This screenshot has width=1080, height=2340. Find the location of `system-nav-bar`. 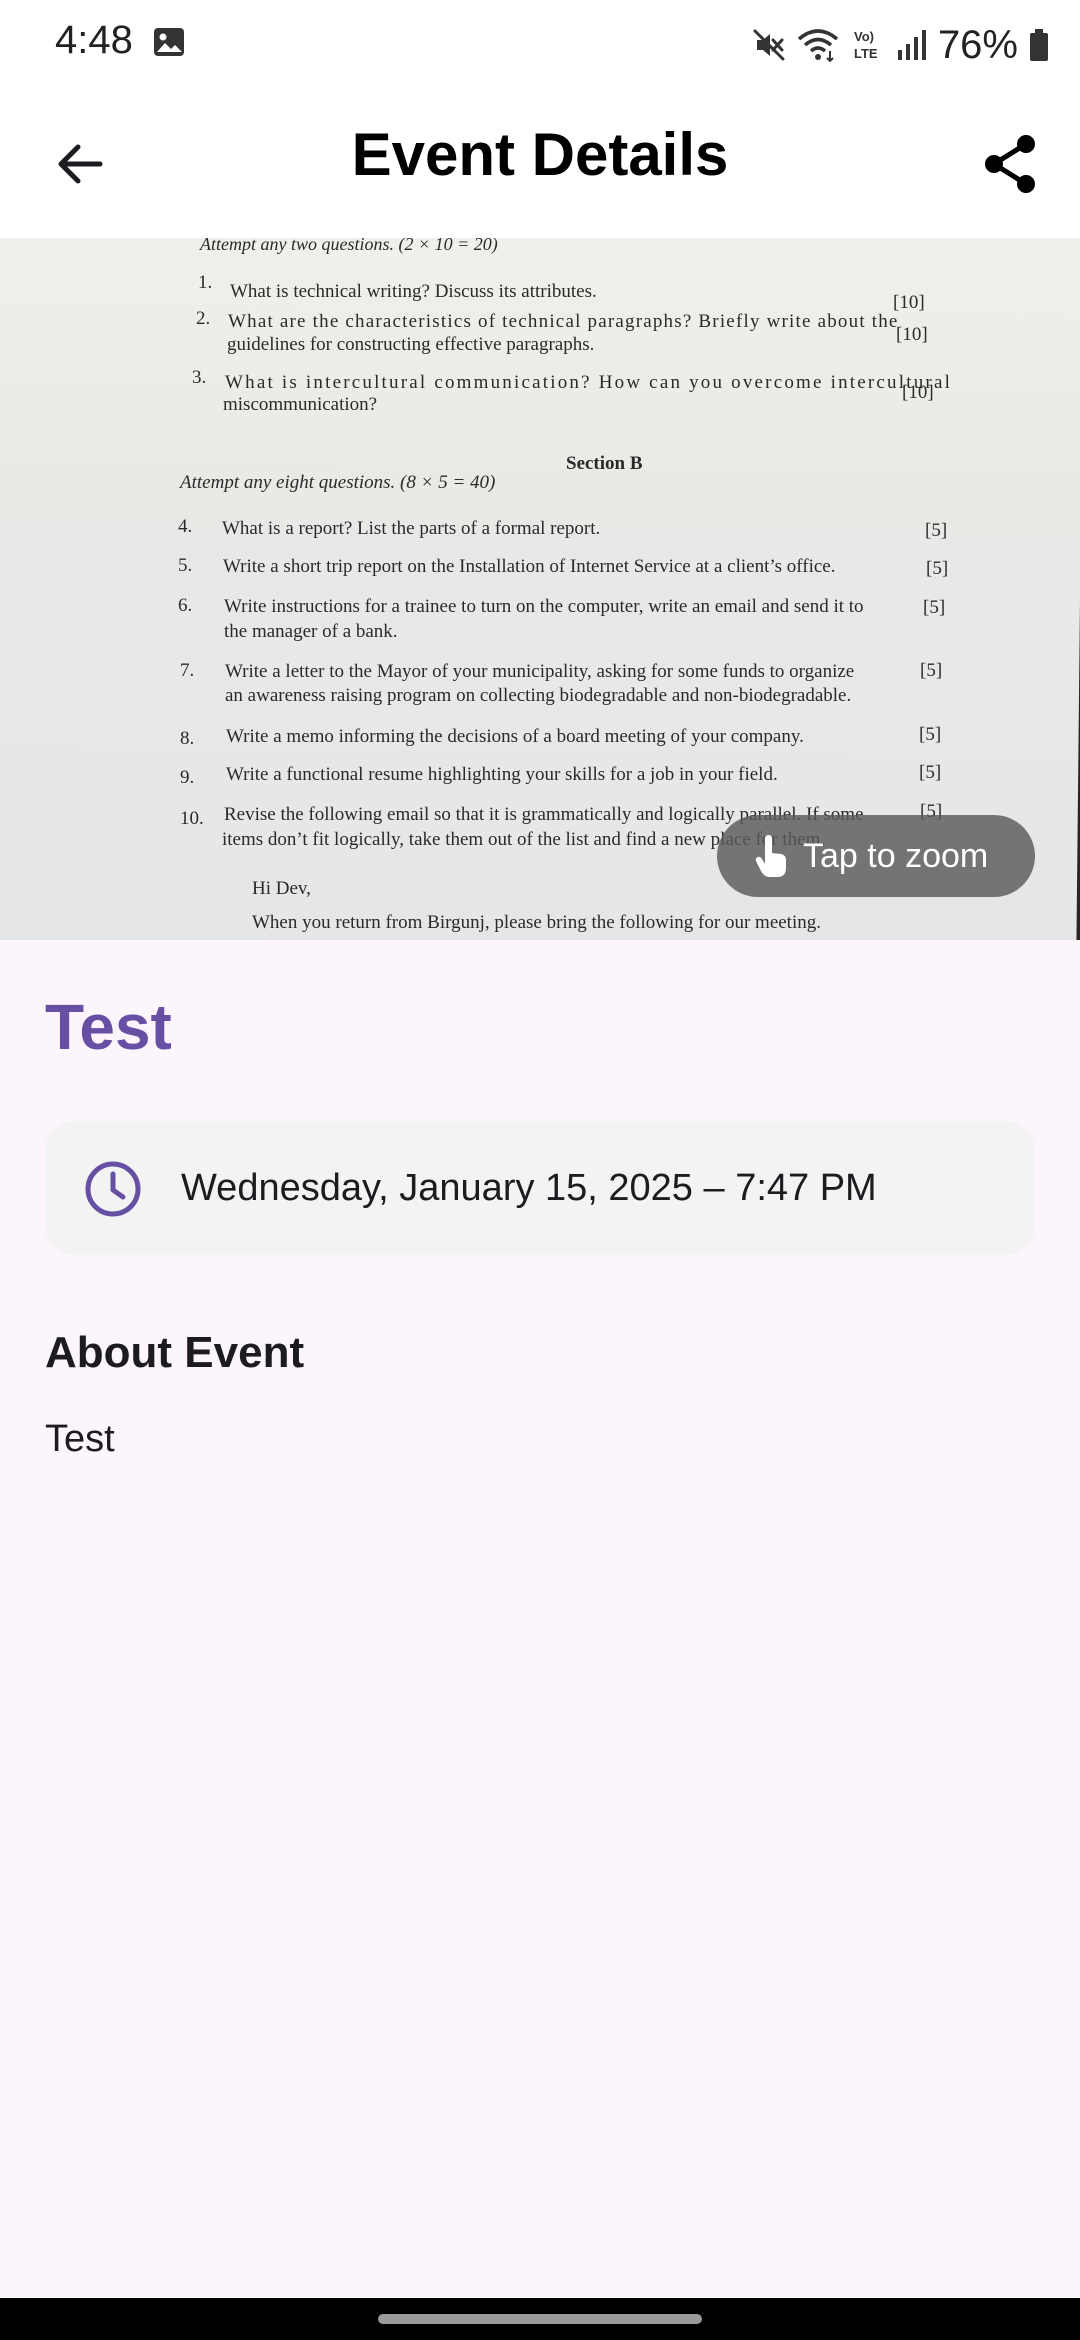

system-nav-bar is located at coordinates (540, 2319).